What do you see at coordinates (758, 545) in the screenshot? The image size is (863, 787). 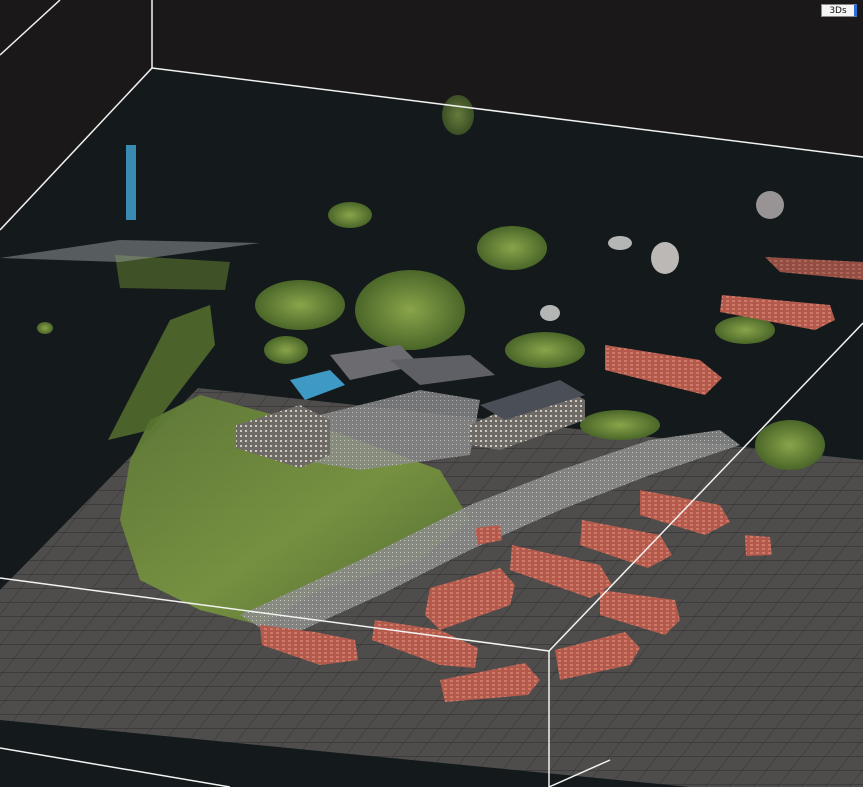 I see `building-red-roof` at bounding box center [758, 545].